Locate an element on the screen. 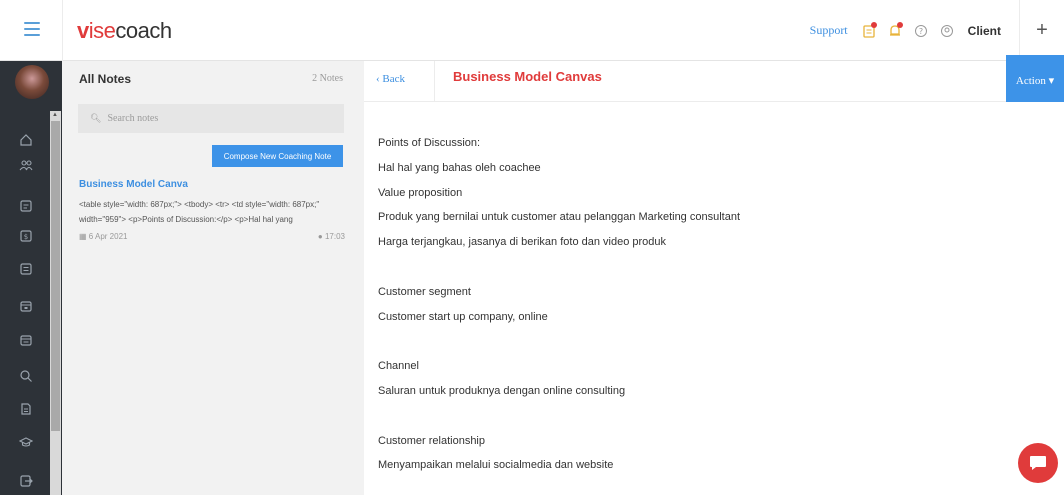 This screenshot has width=1064, height=495. sidebar: ▲ ▼ $ is located at coordinates (31, 278).